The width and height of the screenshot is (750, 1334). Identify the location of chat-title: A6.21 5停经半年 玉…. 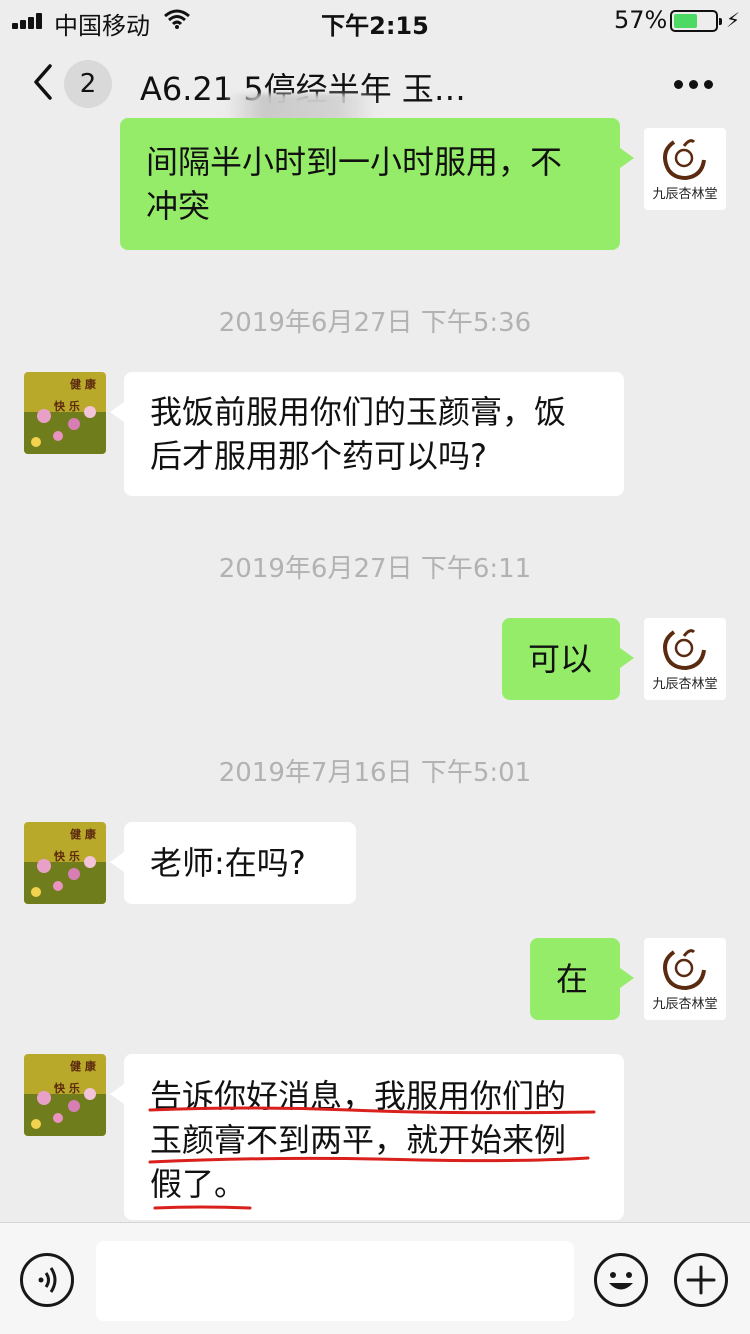
(303, 89).